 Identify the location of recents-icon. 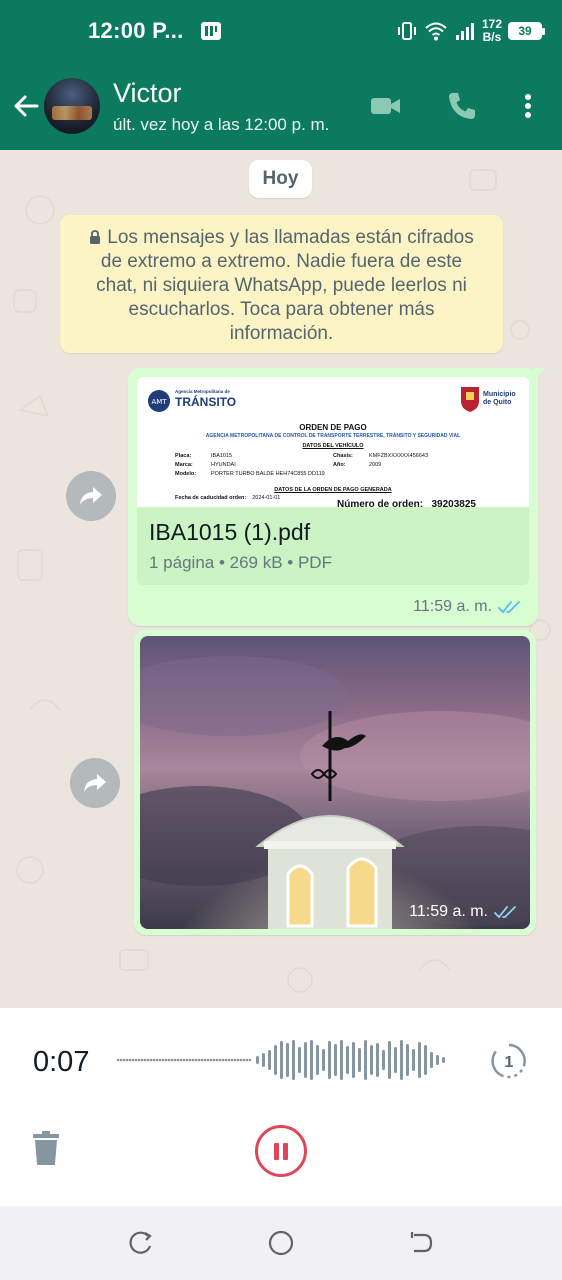
(141, 1243).